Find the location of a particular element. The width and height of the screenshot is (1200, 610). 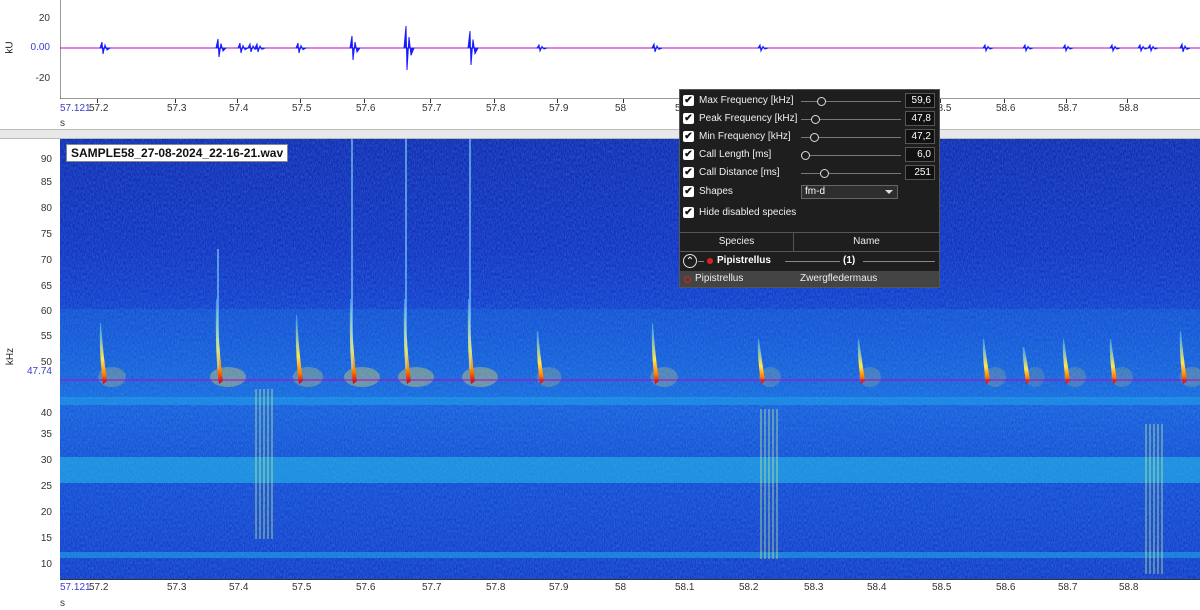

species-group-row: ⌃ Pipistrellus (1) is located at coordinates (809, 261).